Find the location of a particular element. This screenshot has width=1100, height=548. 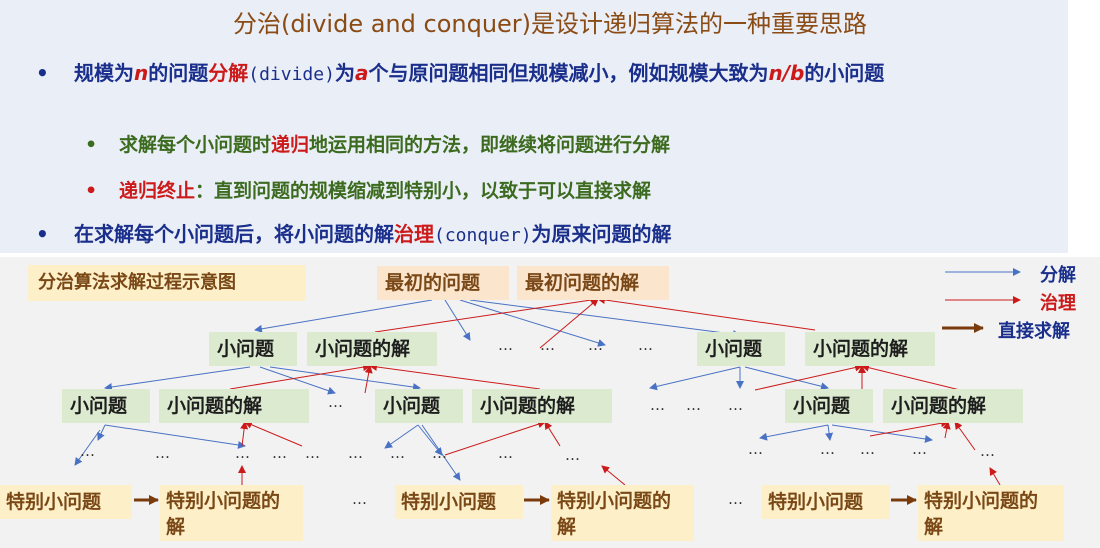

root-solution: 最初问题的解 is located at coordinates (593, 283).